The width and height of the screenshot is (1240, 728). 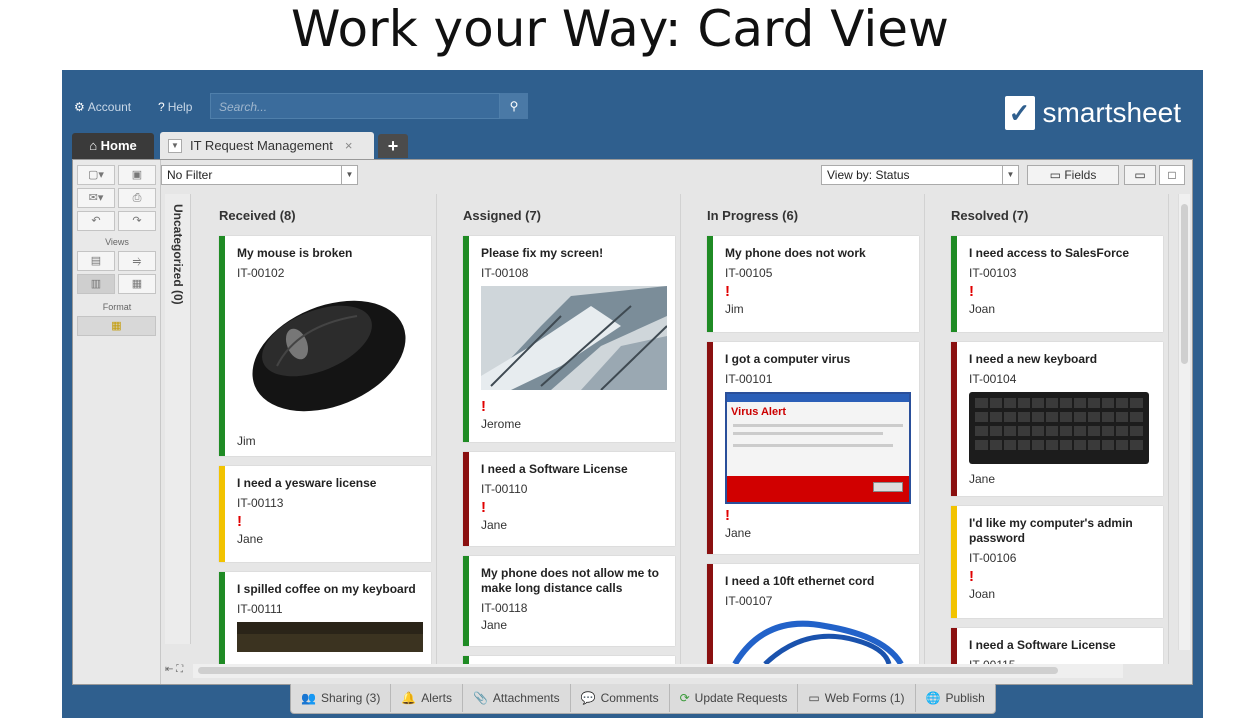 What do you see at coordinates (816, 639) in the screenshot?
I see `ethernet-cable-image` at bounding box center [816, 639].